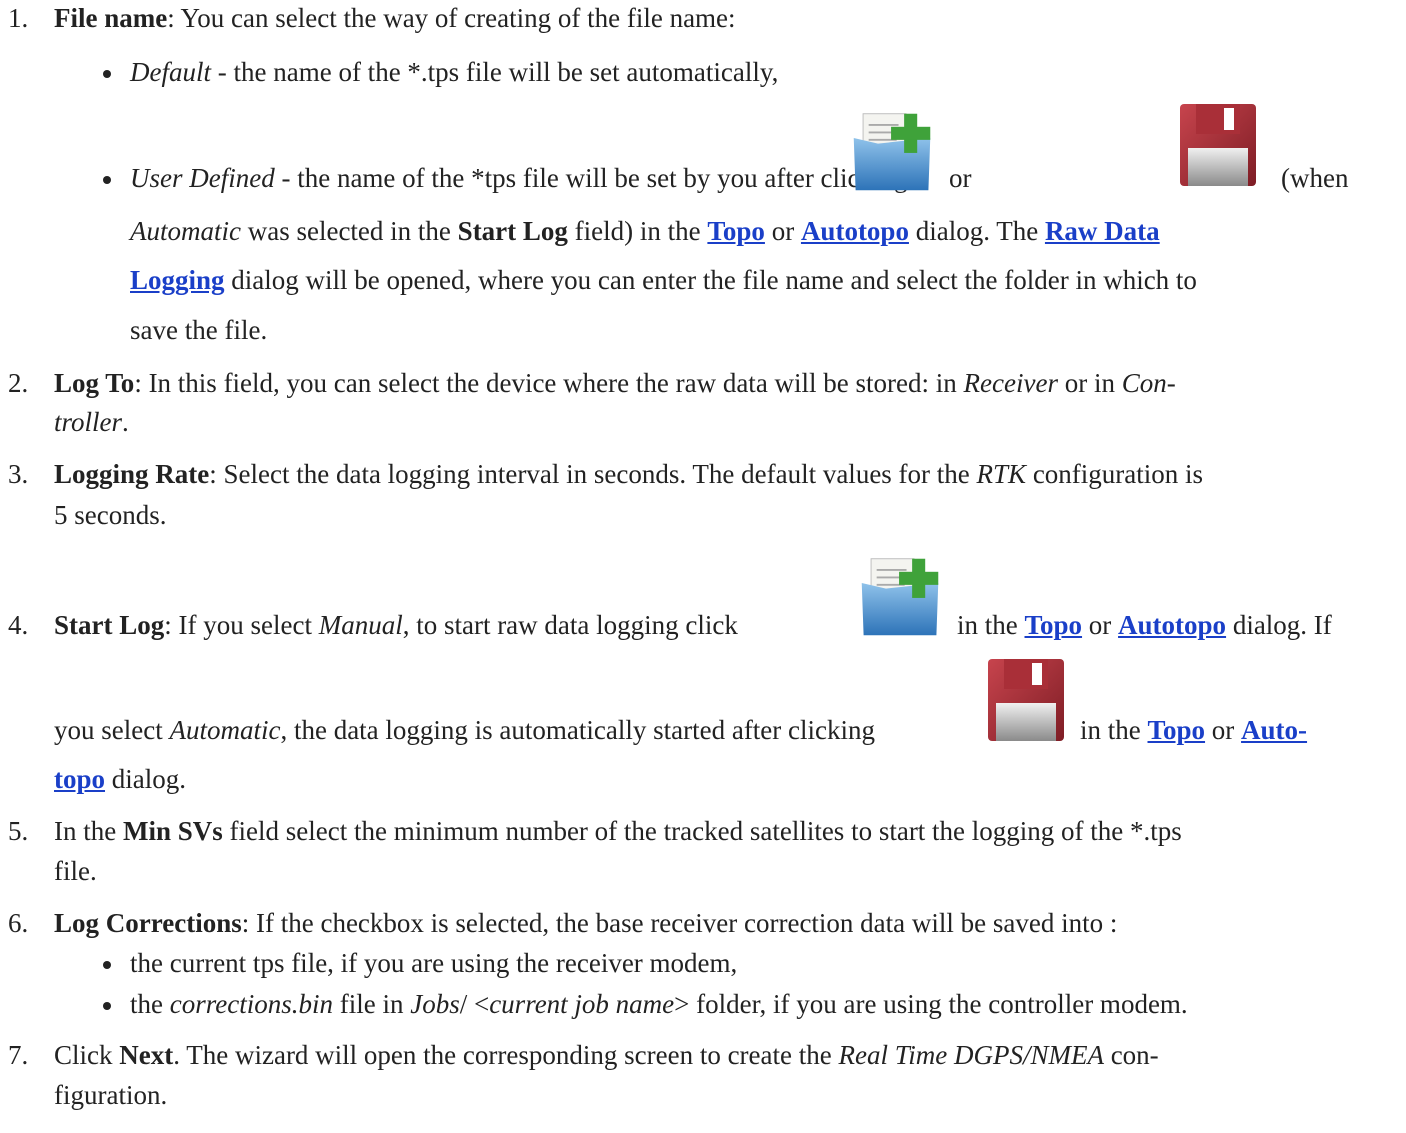  Describe the element at coordinates (79, 779) in the screenshot. I see `autotopo-link-cont: topo` at that location.